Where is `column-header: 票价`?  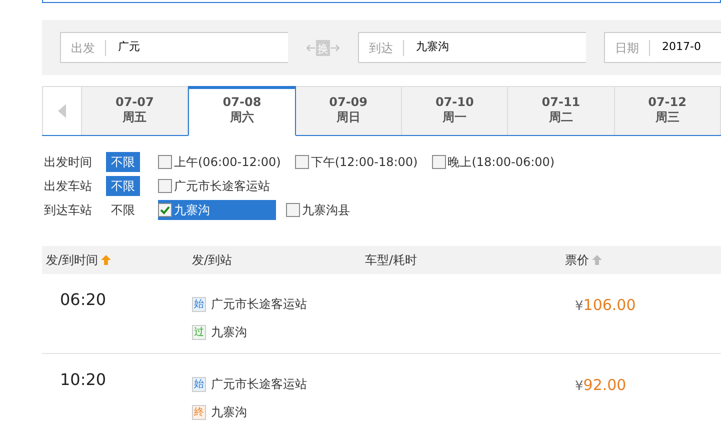
column-header: 票价 is located at coordinates (577, 260).